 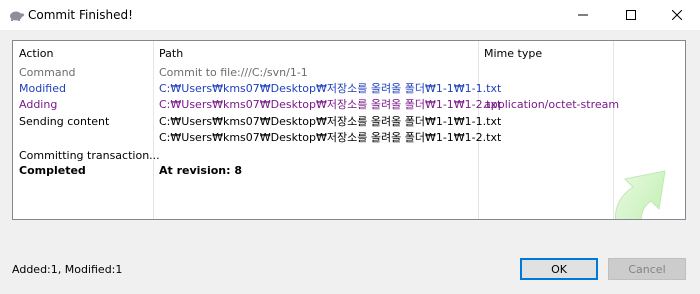 I want to click on cancel-button: Cancel, so click(x=647, y=269).